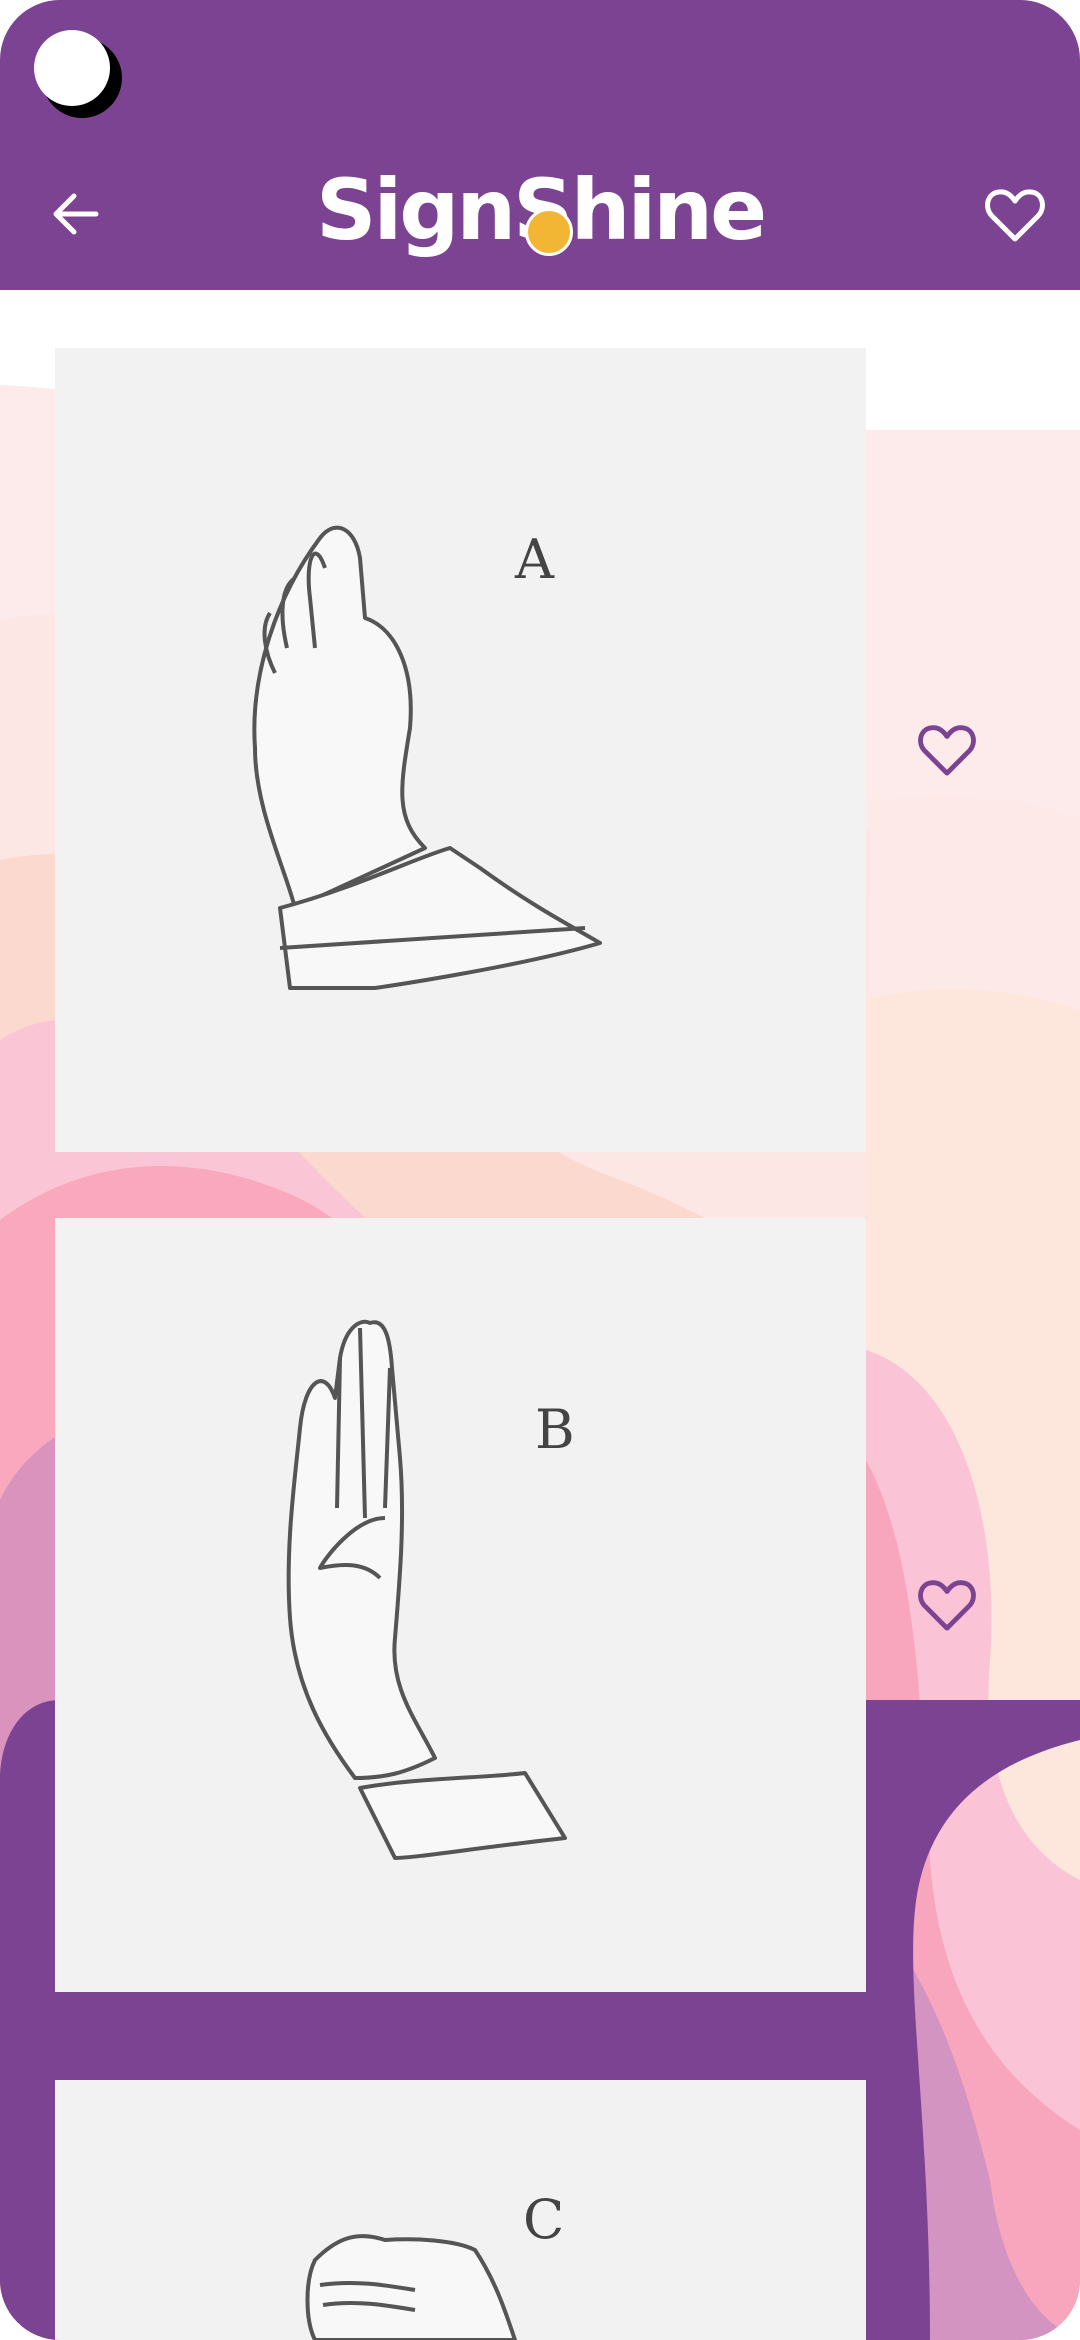 This screenshot has width=1080, height=2340. I want to click on arrow-left-icon, so click(76, 214).